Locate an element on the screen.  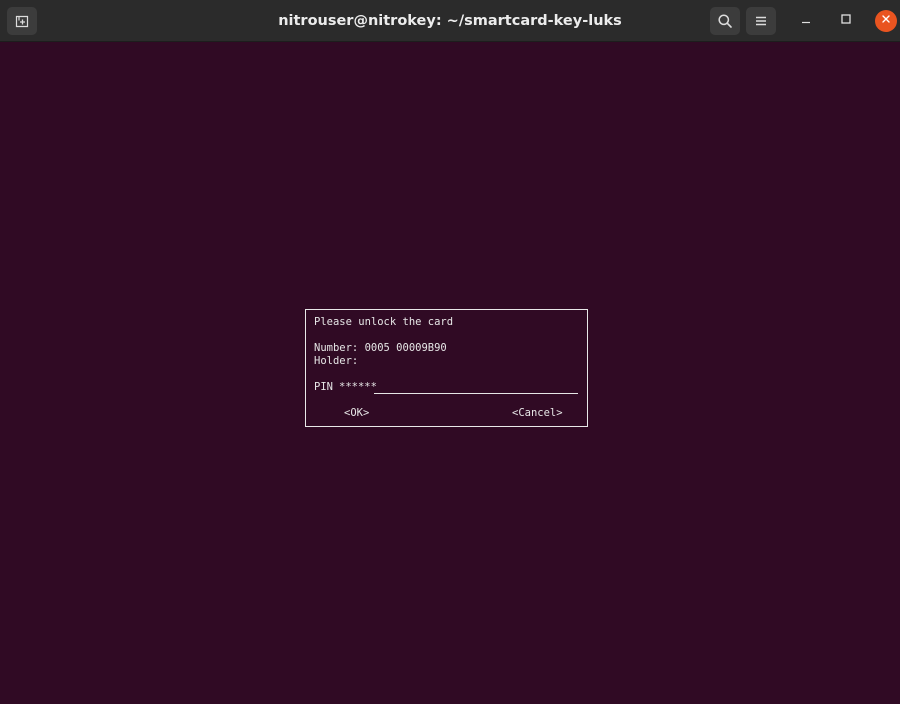
close-button is located at coordinates (886, 21).